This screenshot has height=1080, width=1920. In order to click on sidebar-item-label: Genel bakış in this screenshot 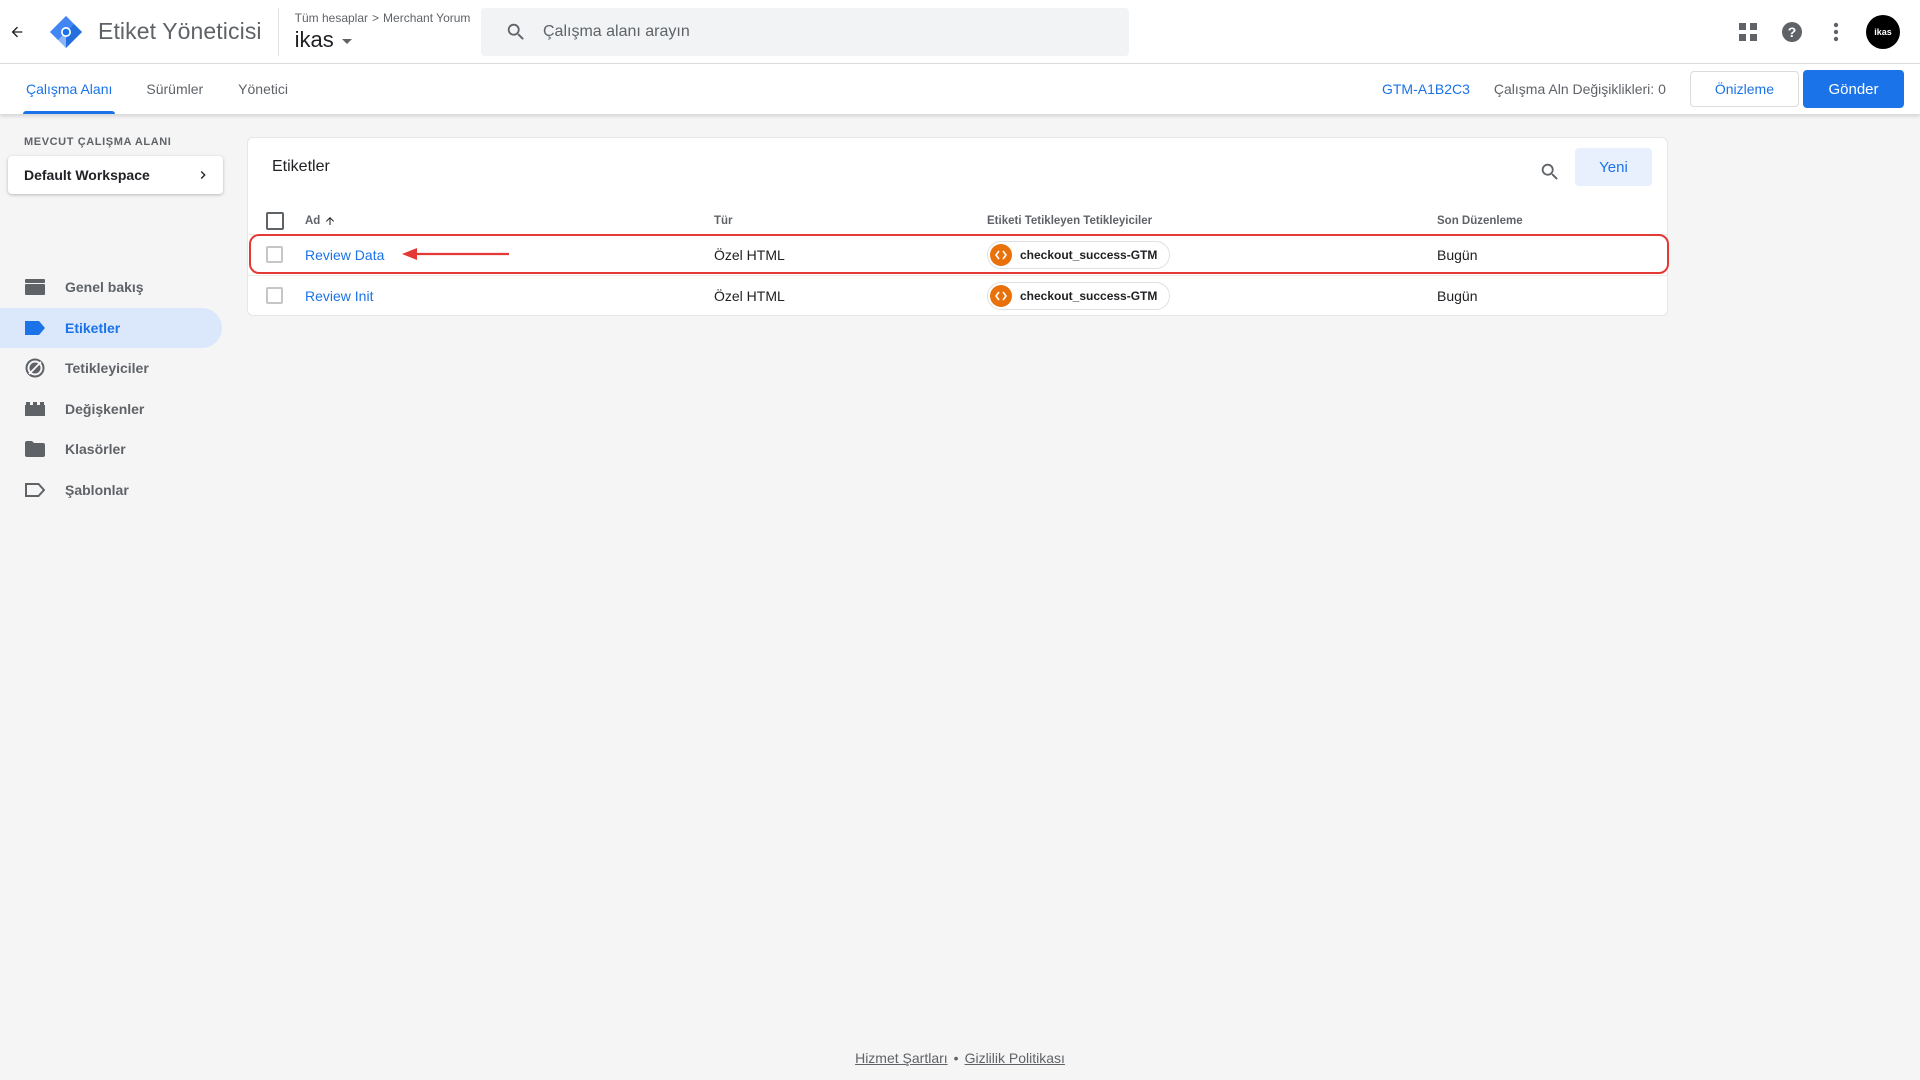, I will do `click(104, 287)`.